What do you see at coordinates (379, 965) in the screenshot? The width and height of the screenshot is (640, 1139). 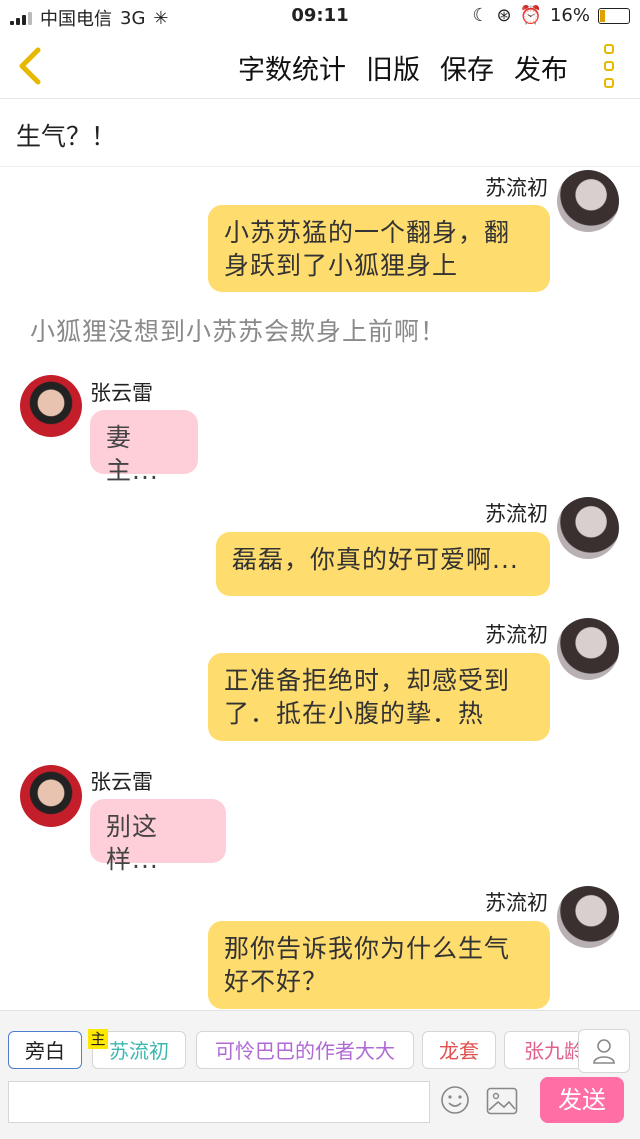 I see `message-bubble: 那你告诉我你为什么生气 好不好？` at bounding box center [379, 965].